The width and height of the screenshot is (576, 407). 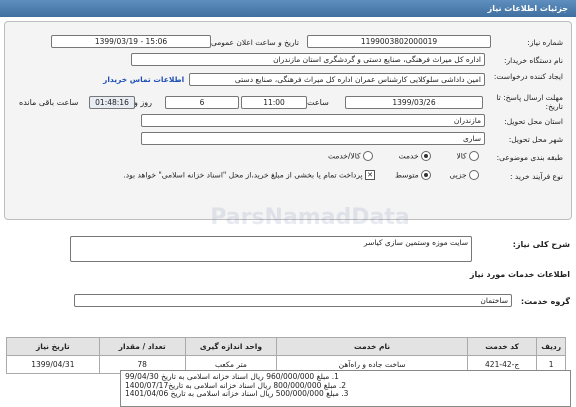 What do you see at coordinates (271, 249) in the screenshot?
I see `description-field: سایت موزه وستمین سازی کیاسر` at bounding box center [271, 249].